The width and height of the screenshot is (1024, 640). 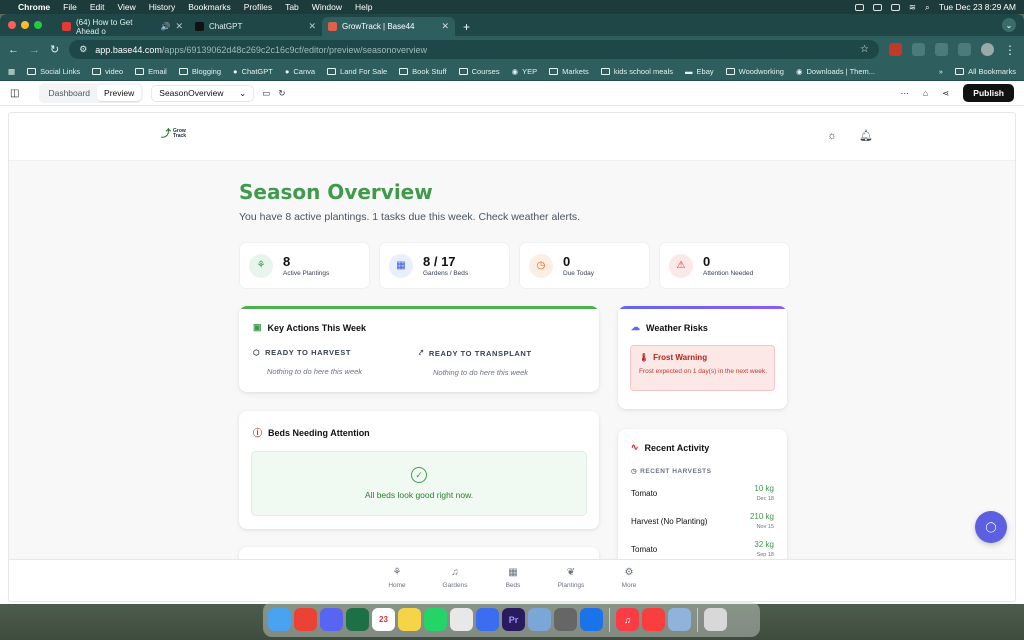 What do you see at coordinates (173, 134) in the screenshot?
I see `growtrack-logo: ⤴ Grow Track` at bounding box center [173, 134].